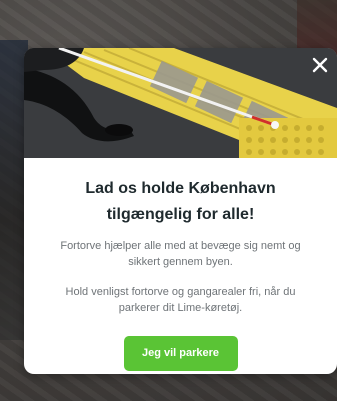  I want to click on park-correctly-button: Jeg vil parkere korrekt, so click(180, 353).